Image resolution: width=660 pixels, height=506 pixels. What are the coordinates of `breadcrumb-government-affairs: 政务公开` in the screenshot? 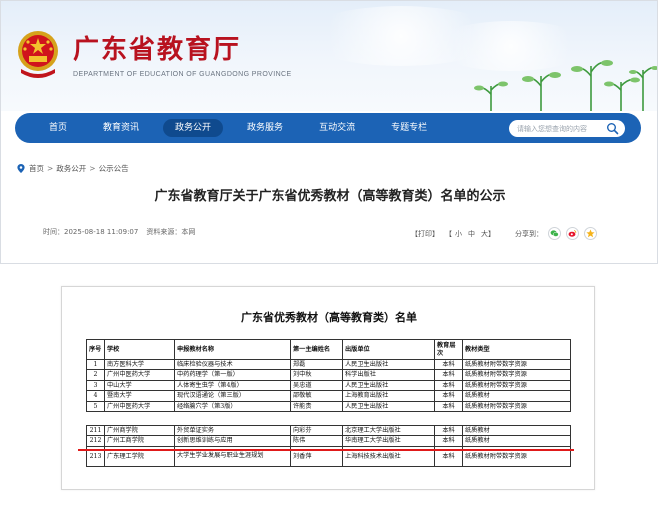 It's located at (71, 168).